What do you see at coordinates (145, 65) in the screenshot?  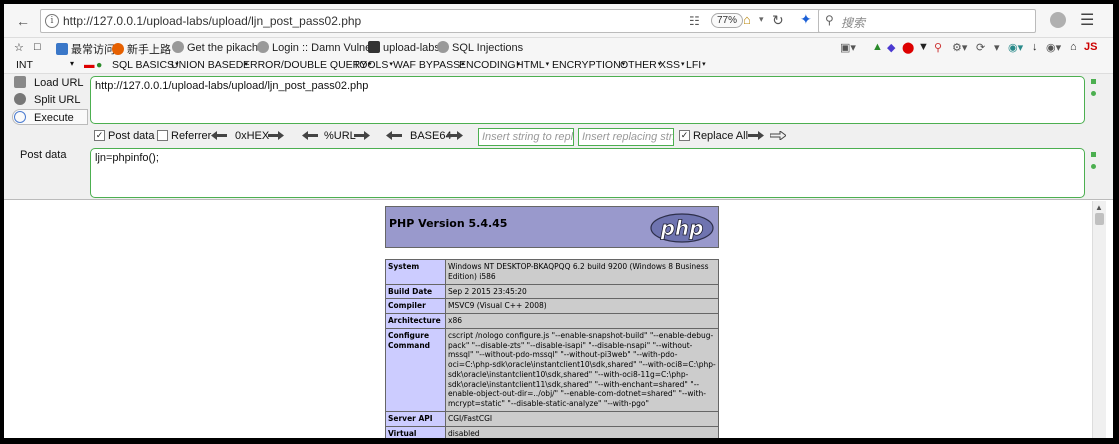 I see `menu-sql-basics: SQL BASICS▾` at bounding box center [145, 65].